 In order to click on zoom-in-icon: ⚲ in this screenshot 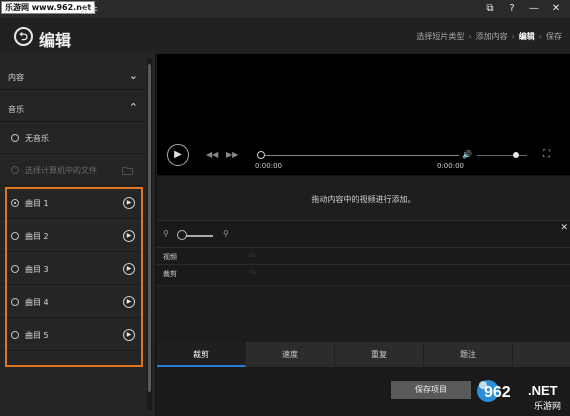, I will do `click(226, 233)`.